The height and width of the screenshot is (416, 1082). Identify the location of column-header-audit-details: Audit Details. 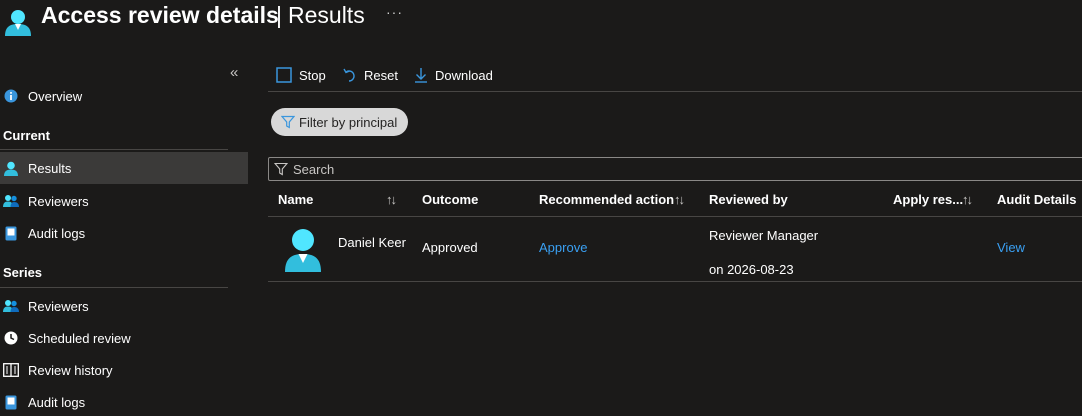
(1036, 199).